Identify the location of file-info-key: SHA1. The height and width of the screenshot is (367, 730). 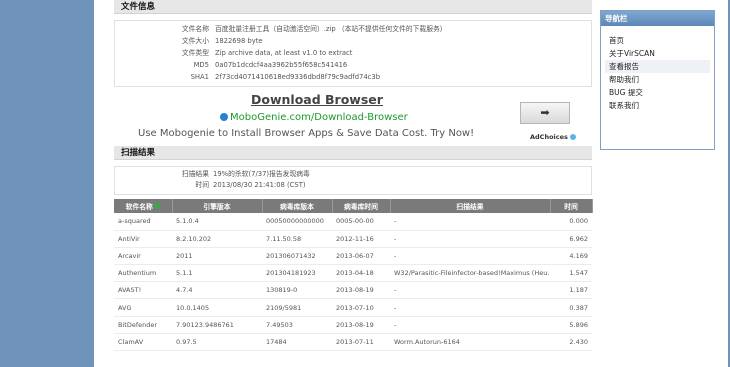
(199, 77).